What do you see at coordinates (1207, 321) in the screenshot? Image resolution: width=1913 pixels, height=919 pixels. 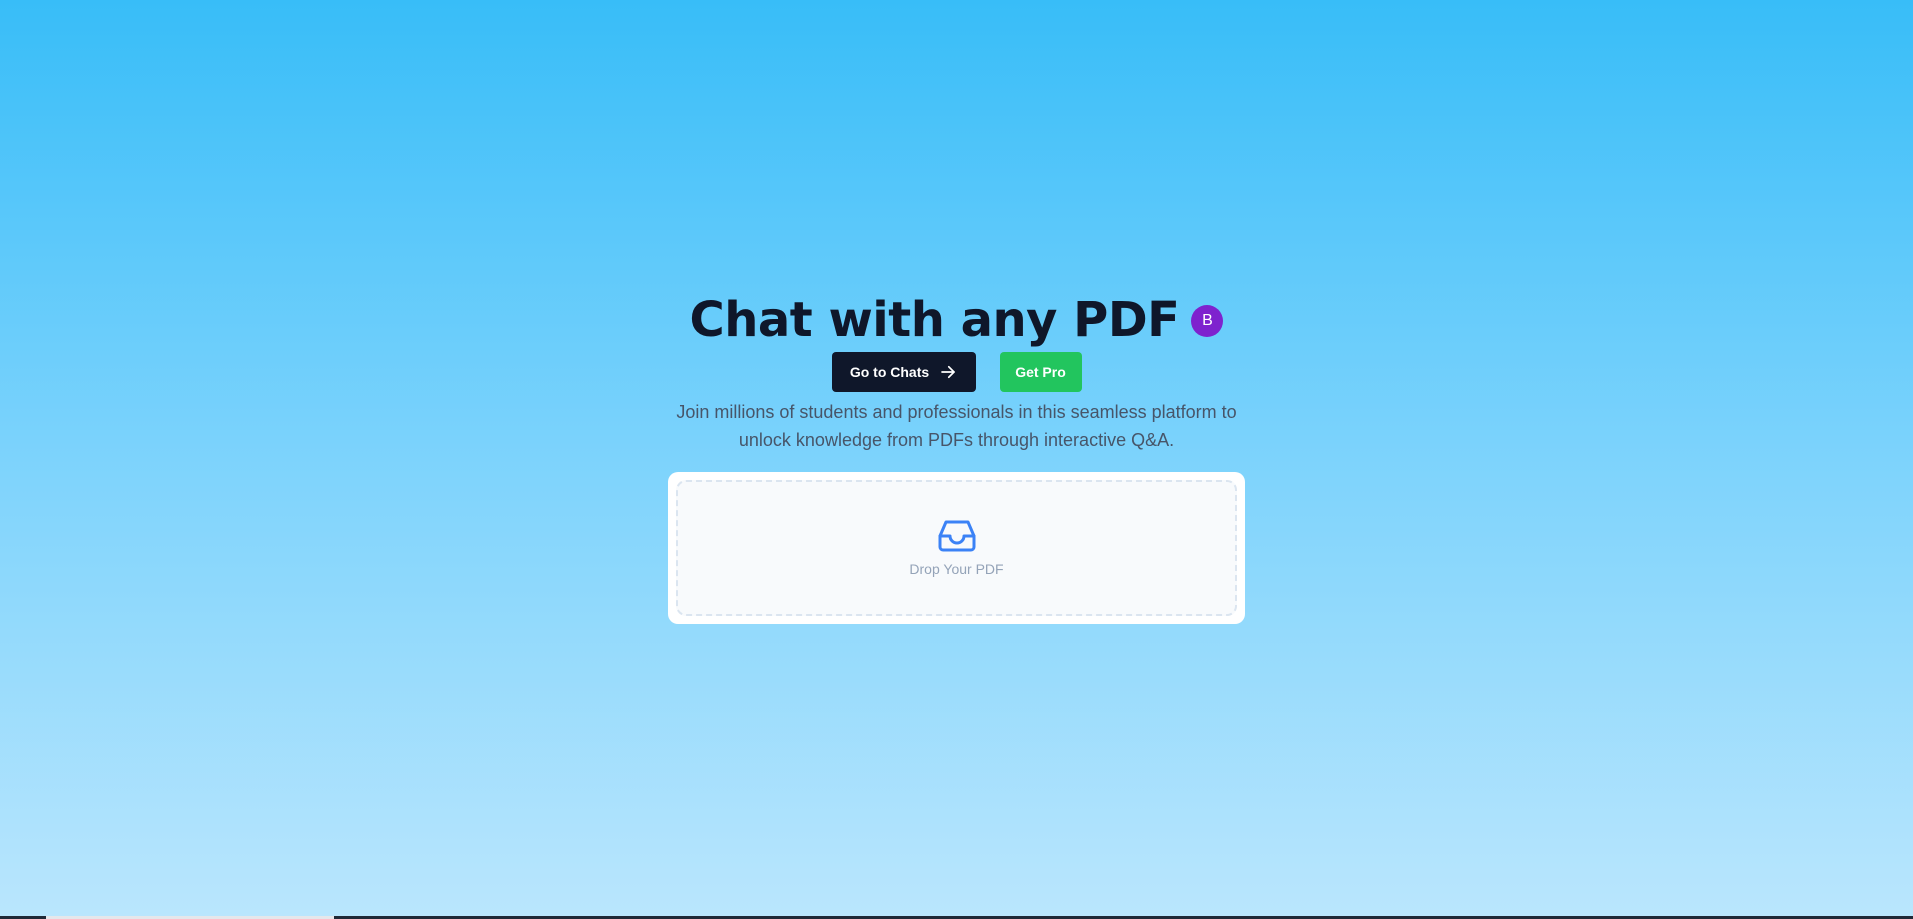 I see `user-avatar: B` at bounding box center [1207, 321].